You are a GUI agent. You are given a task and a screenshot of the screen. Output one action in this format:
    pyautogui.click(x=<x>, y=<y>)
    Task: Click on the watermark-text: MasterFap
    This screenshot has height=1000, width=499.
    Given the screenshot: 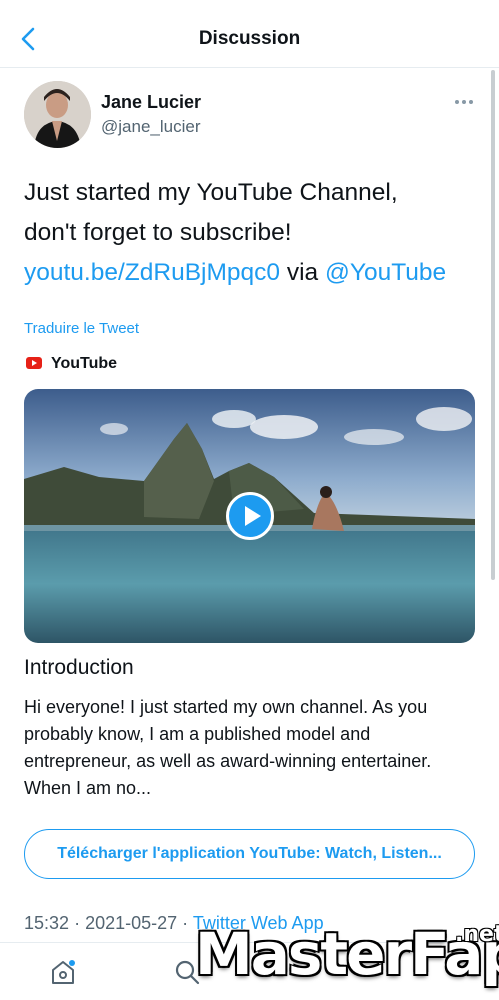 What is the action you would take?
    pyautogui.click(x=347, y=954)
    